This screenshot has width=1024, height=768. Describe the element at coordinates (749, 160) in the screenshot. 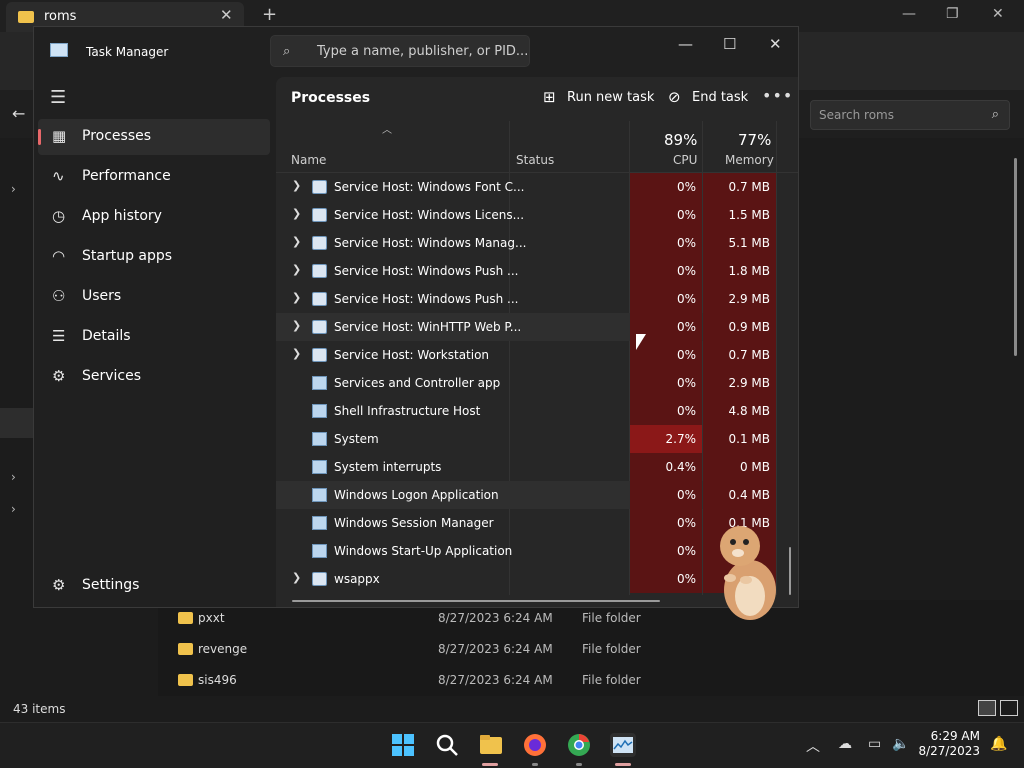

I see `column-memory: Memory` at that location.